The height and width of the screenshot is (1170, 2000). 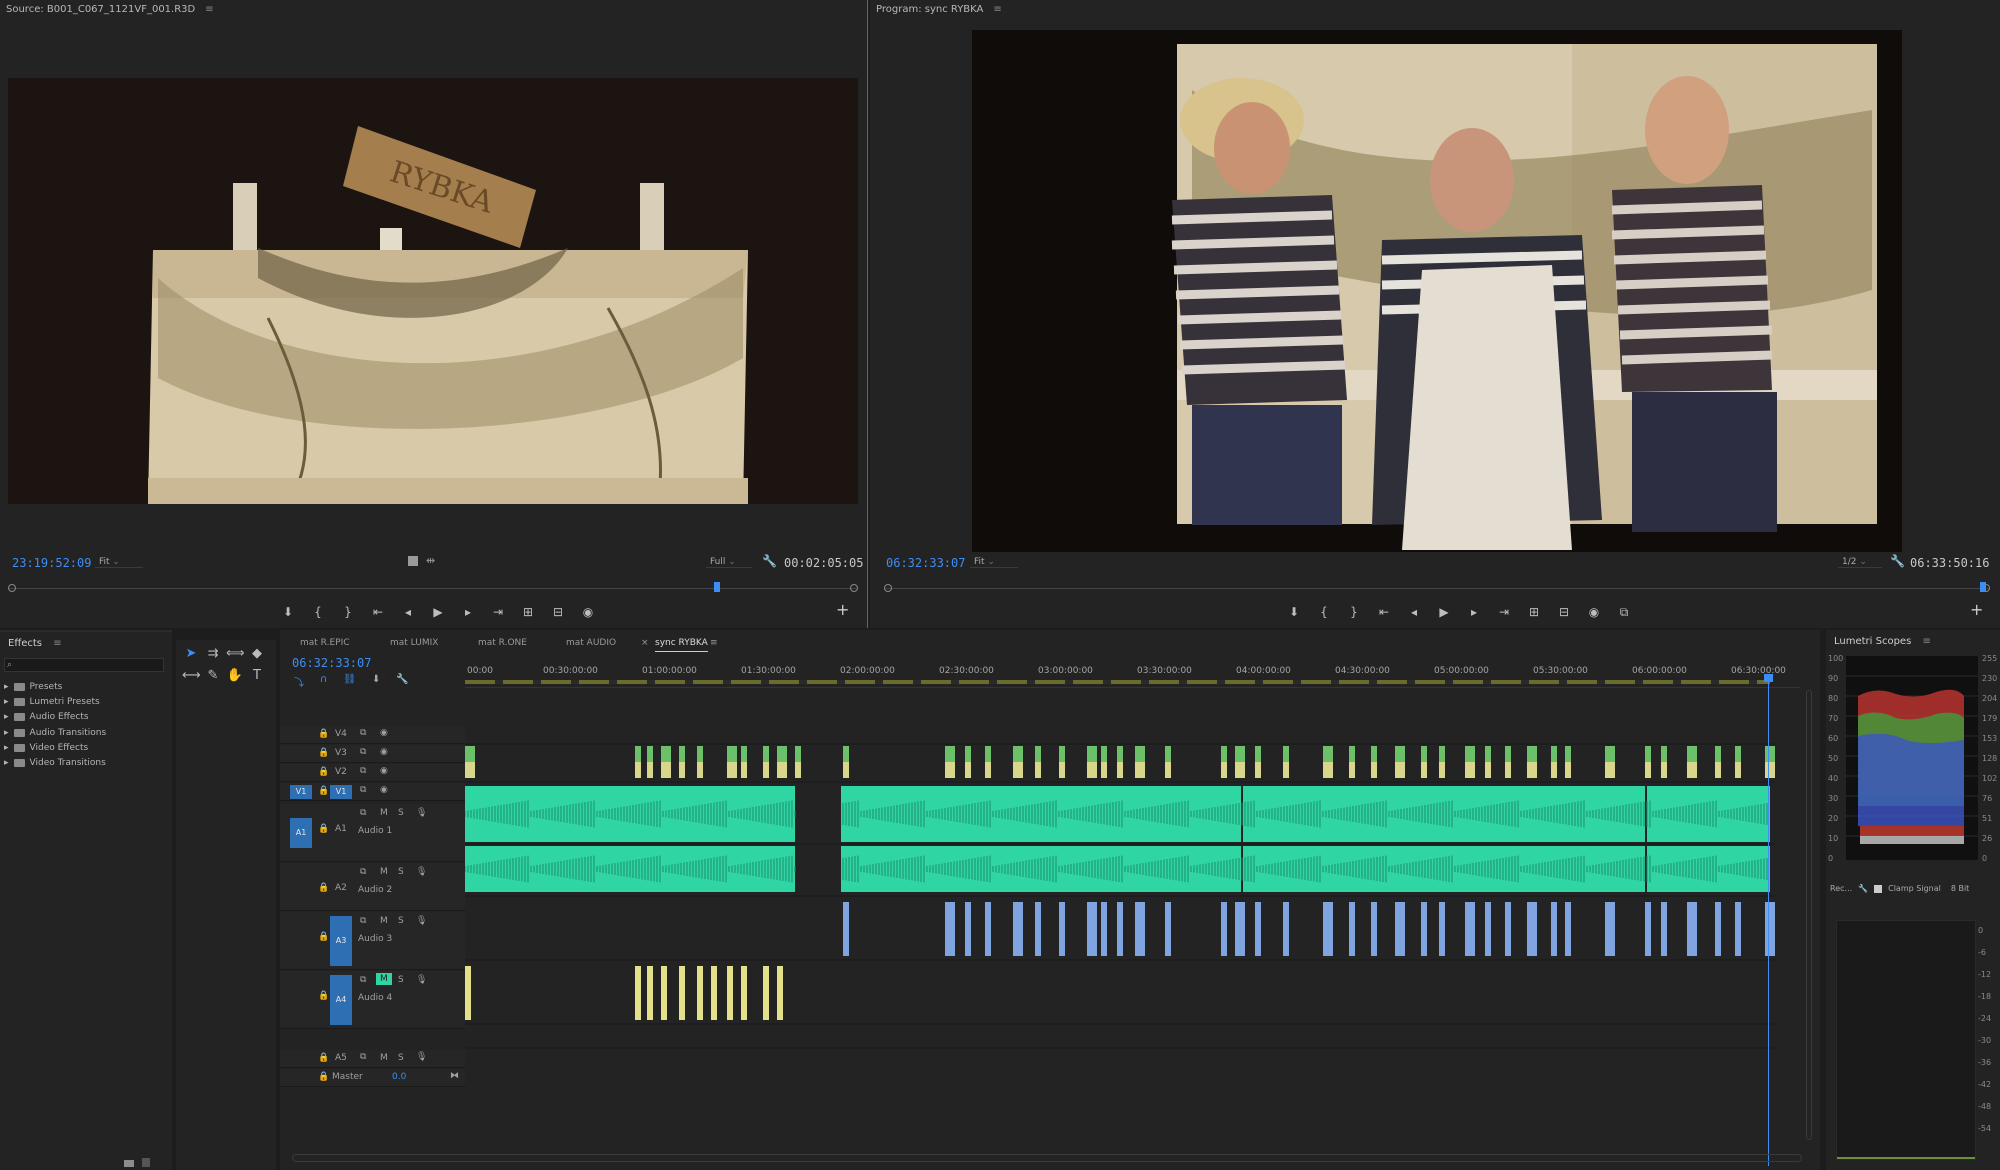 What do you see at coordinates (413, 561) in the screenshot?
I see `drag-video-icon` at bounding box center [413, 561].